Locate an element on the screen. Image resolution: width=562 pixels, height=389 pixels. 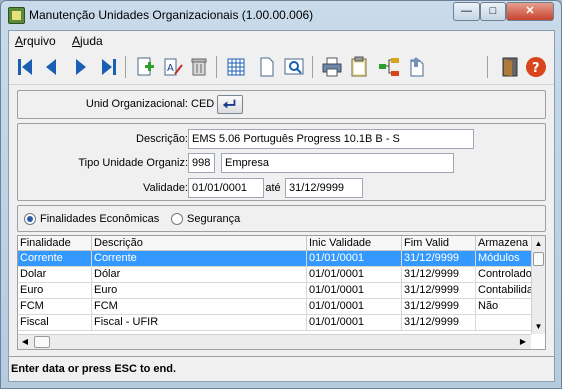
first-icon is located at coordinates (25, 67).